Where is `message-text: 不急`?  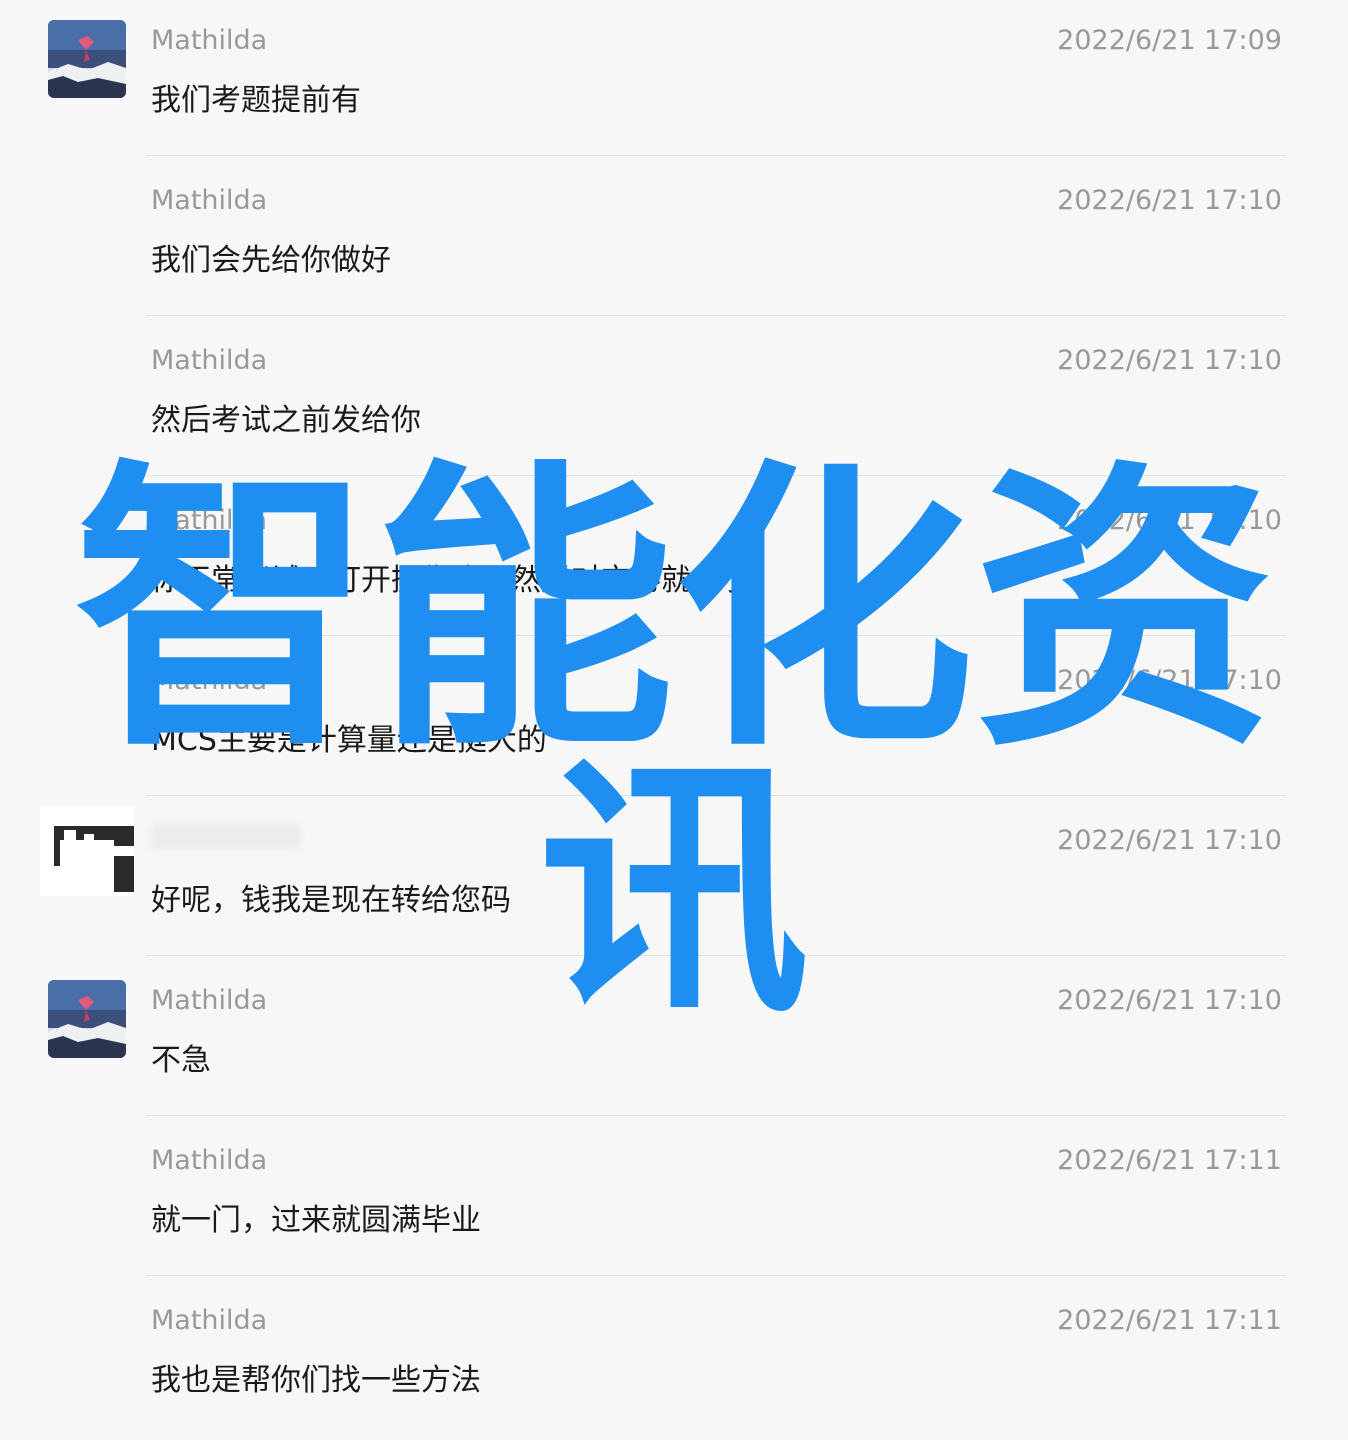 message-text: 不急 is located at coordinates (181, 1061).